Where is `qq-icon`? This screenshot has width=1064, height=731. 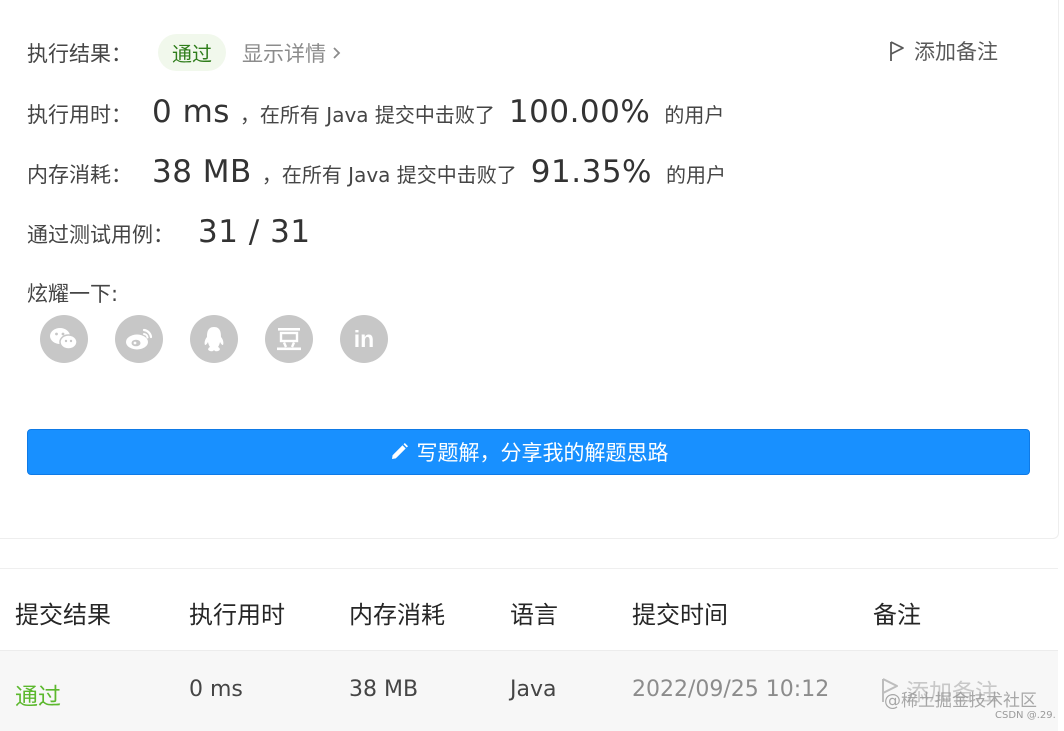 qq-icon is located at coordinates (214, 339).